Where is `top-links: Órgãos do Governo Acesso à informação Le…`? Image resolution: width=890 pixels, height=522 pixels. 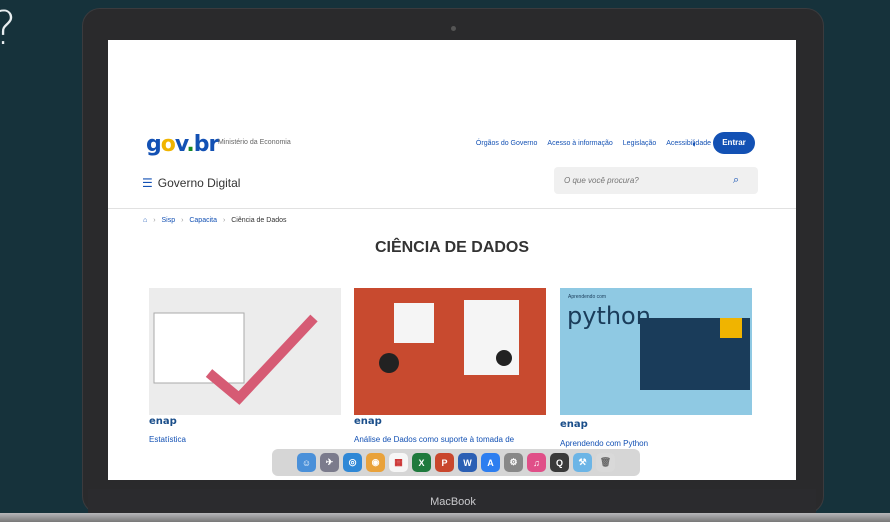 top-links: Órgãos do Governo Acesso à informação Le… is located at coordinates (593, 143).